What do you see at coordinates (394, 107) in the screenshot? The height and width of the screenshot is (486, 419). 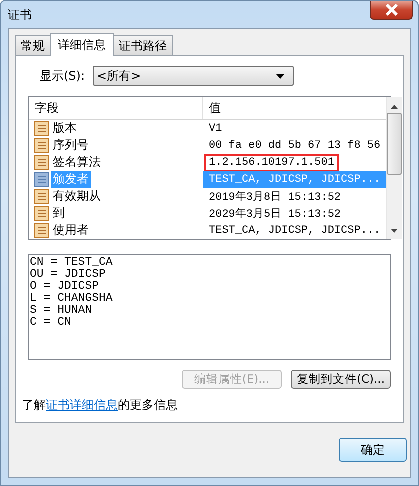 I see `scroll-up-icon` at bounding box center [394, 107].